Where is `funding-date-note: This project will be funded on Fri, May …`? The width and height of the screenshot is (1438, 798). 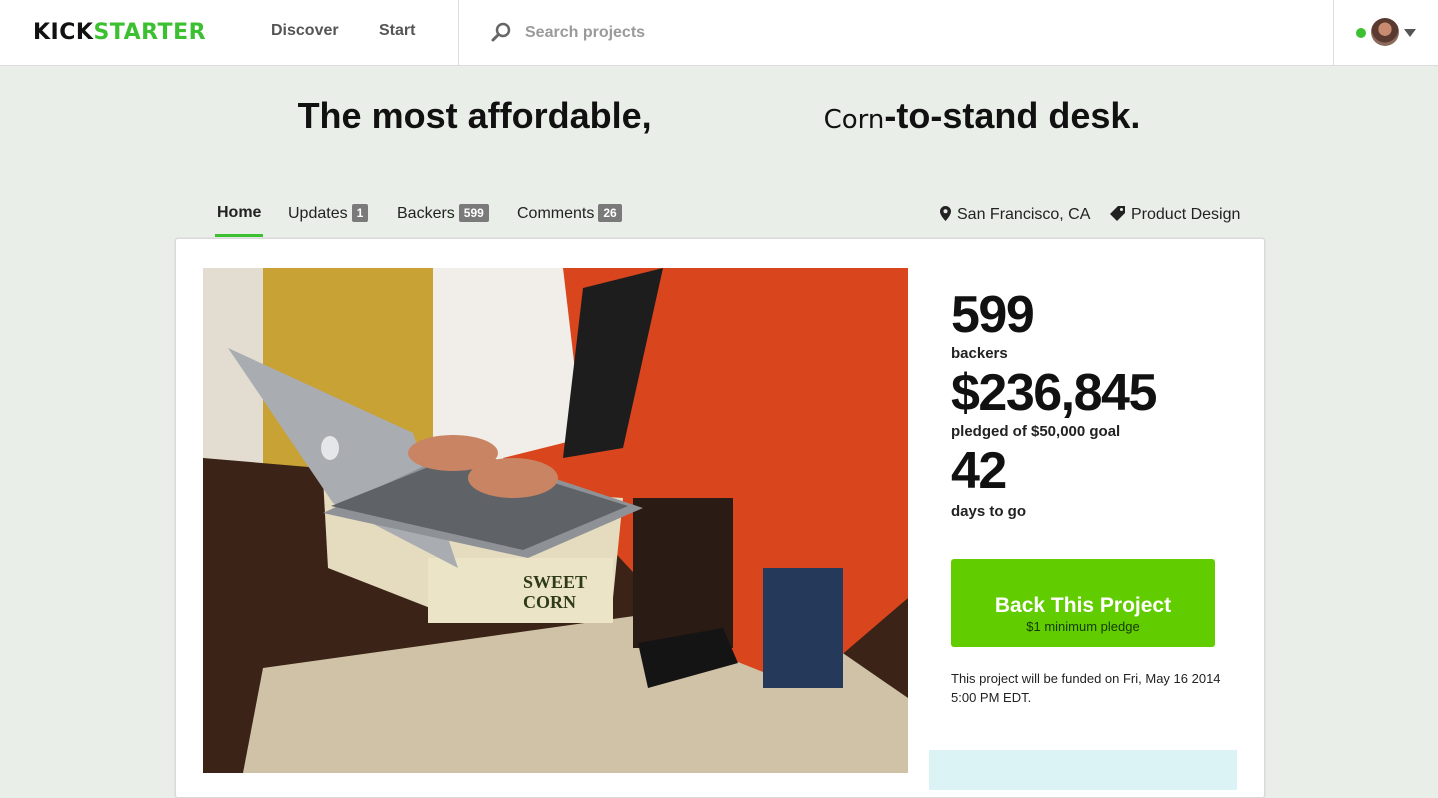 funding-date-note: This project will be funded on Fri, May … is located at coordinates (1086, 688).